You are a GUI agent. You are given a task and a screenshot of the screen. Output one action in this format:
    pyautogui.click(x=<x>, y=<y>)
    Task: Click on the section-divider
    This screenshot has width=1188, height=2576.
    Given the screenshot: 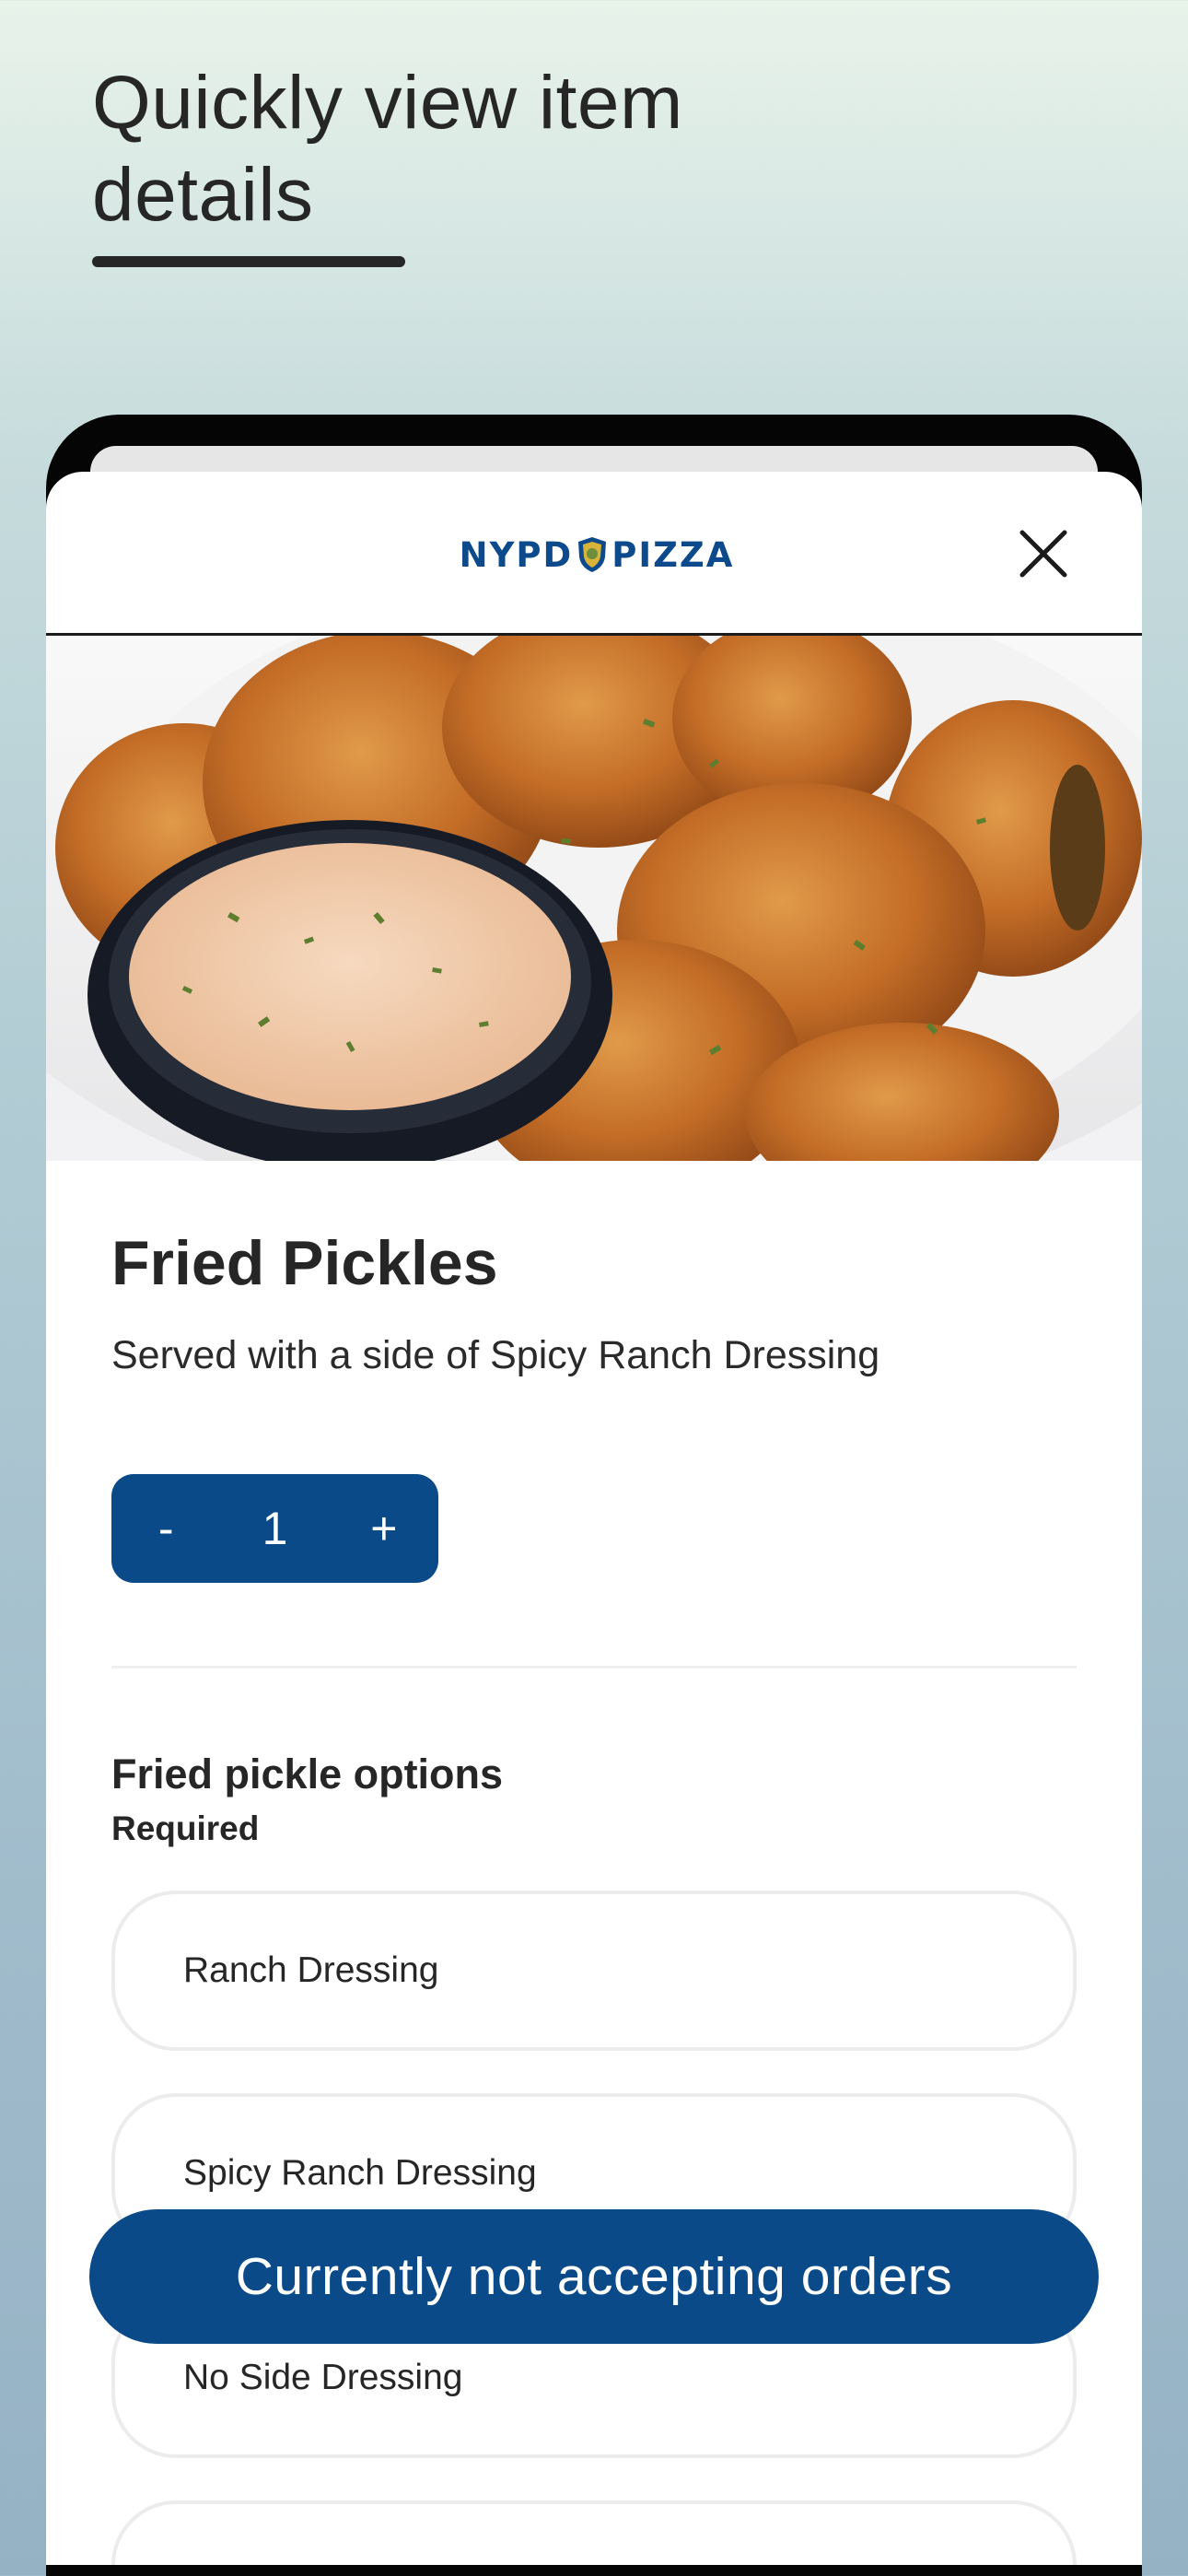 What is the action you would take?
    pyautogui.click(x=594, y=1667)
    